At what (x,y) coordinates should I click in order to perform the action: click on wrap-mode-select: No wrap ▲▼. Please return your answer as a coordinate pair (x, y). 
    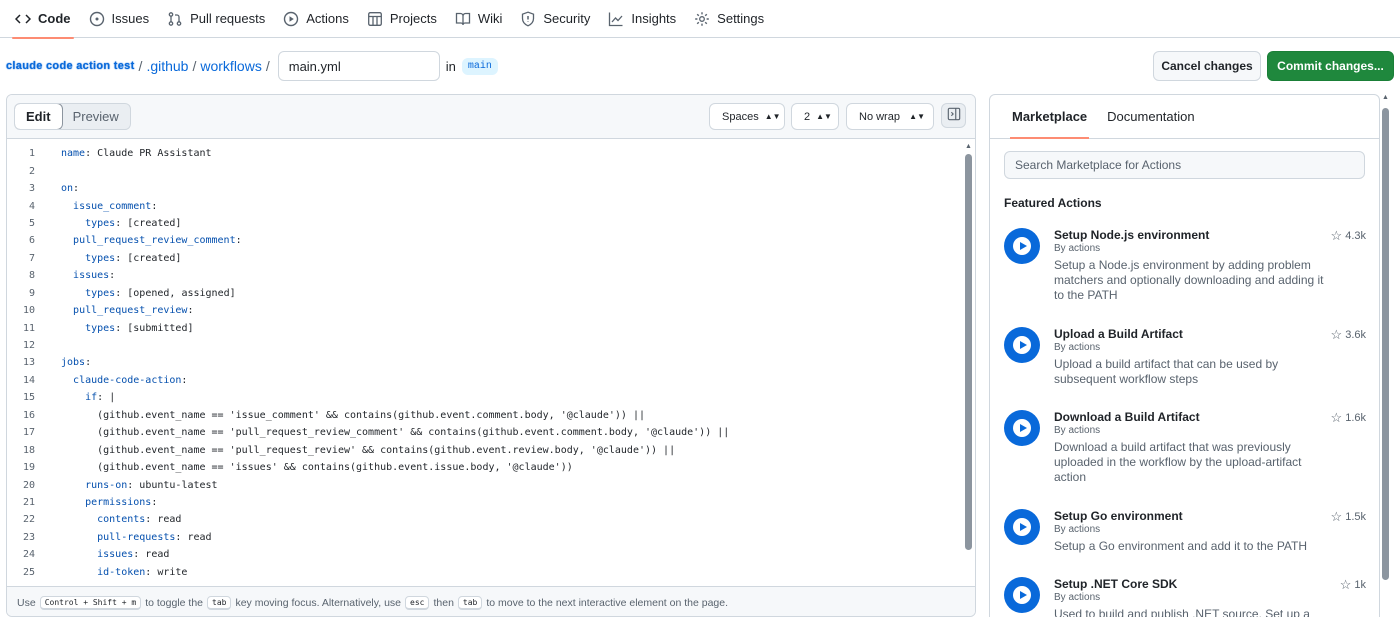
    Looking at the image, I should click on (890, 116).